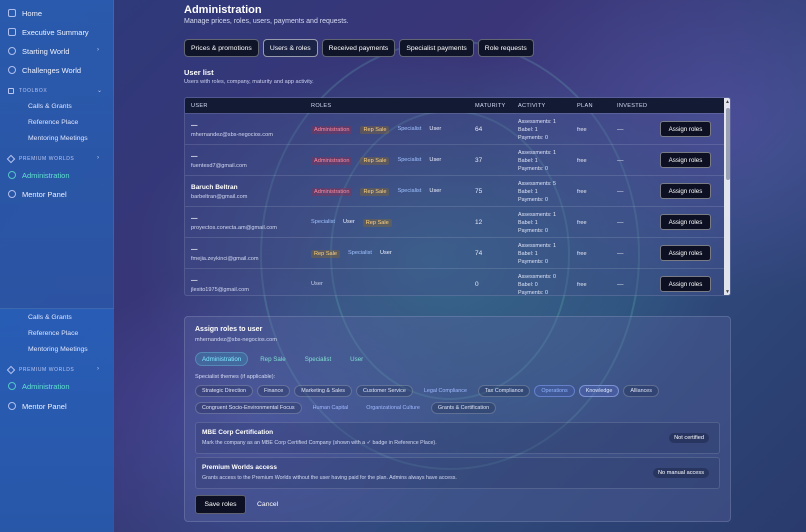  I want to click on role-tag: Specialist, so click(323, 222).